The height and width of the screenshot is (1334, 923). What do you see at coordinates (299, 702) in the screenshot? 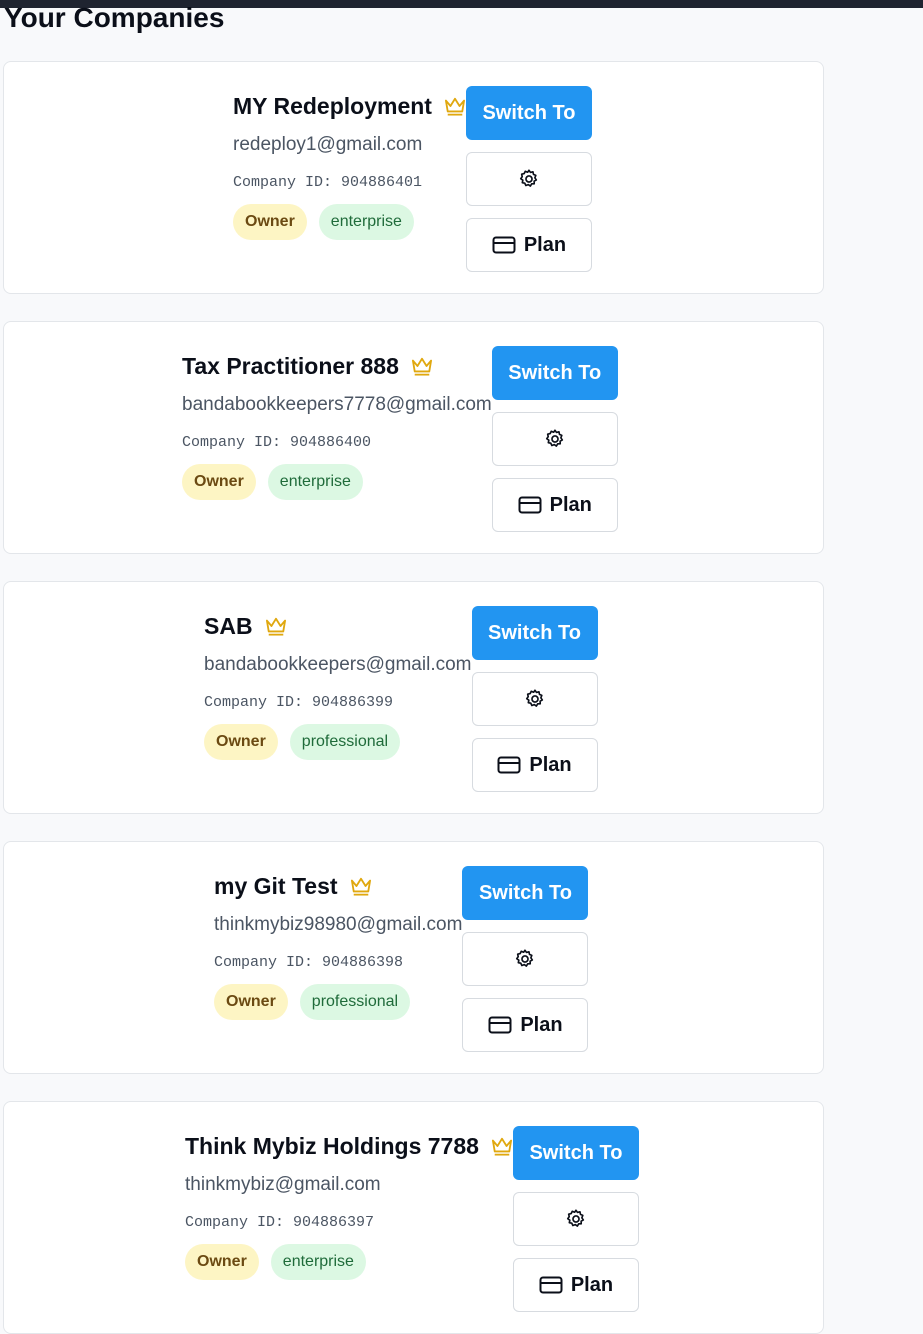
I see `company-id: Company ID: 904886399` at bounding box center [299, 702].